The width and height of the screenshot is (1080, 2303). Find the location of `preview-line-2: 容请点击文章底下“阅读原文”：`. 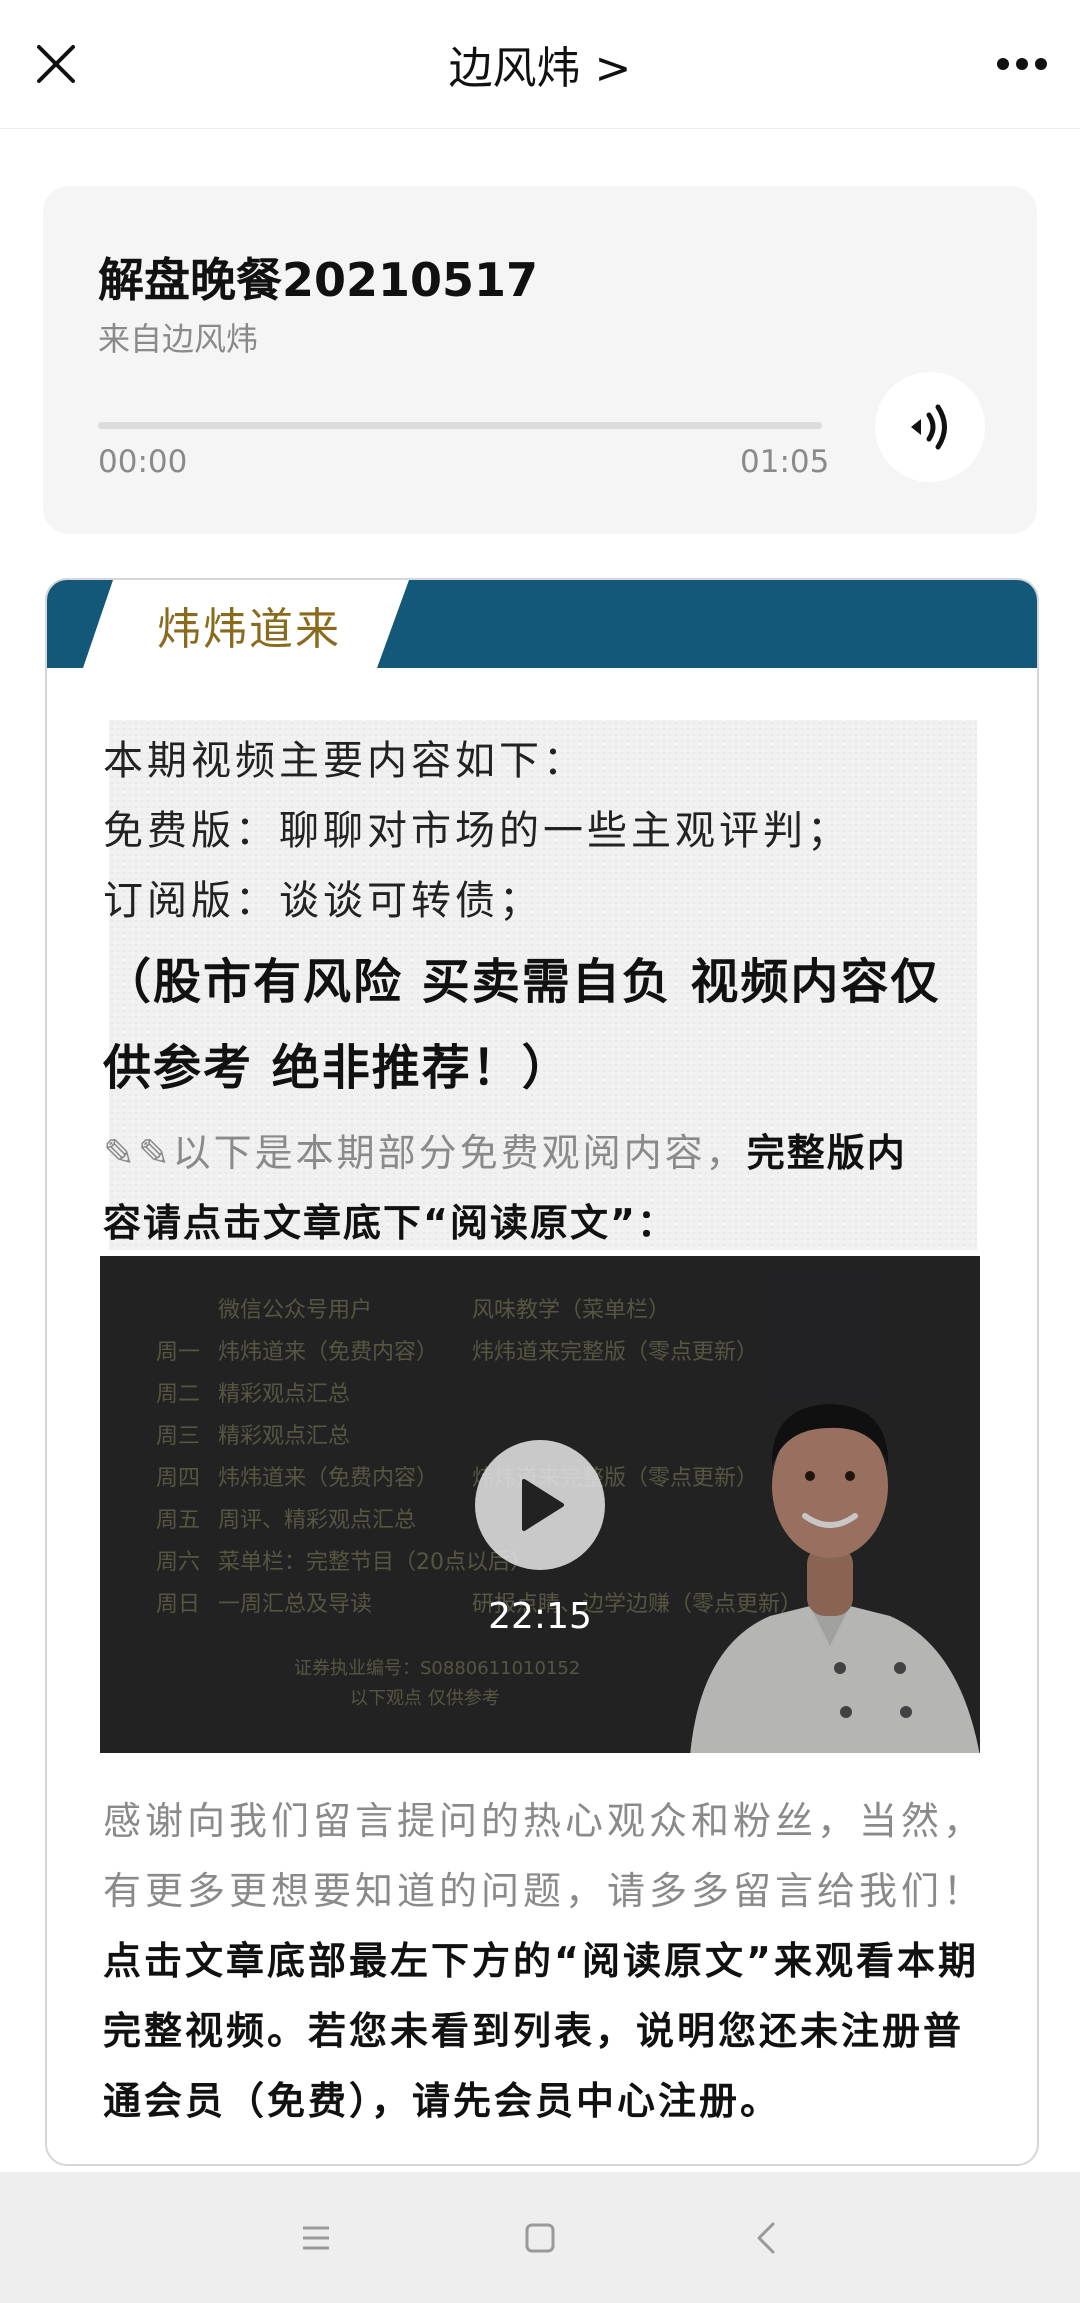

preview-line-2: 容请点击文章底下“阅读原文”： is located at coordinates (390, 1223).